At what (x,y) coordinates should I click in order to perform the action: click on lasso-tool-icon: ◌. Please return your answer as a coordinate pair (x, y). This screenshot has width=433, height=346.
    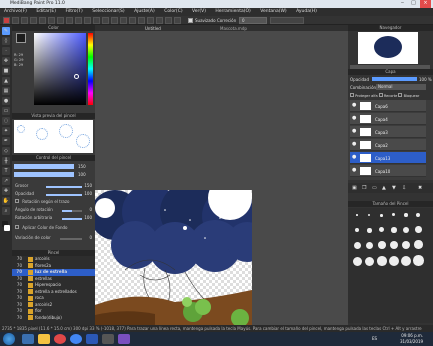
    Looking at the image, I should click on (6, 121).